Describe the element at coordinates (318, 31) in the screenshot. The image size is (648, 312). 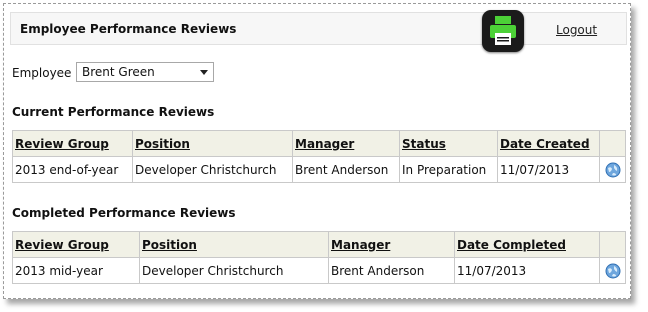
I see `page-header: Employee Performance Reviews Logout` at that location.